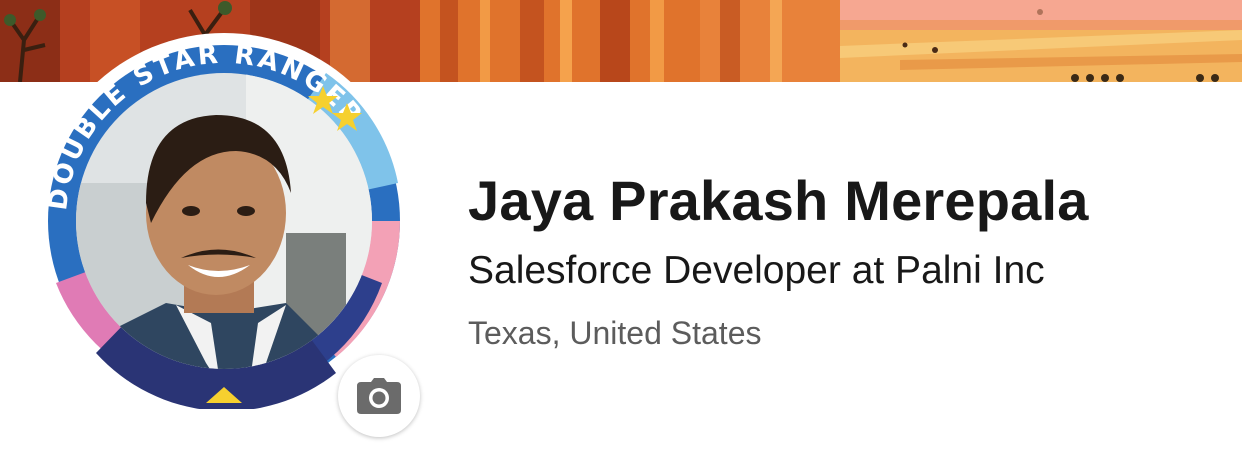 This screenshot has height=470, width=1242. I want to click on profile-location: Texas, United States, so click(615, 333).